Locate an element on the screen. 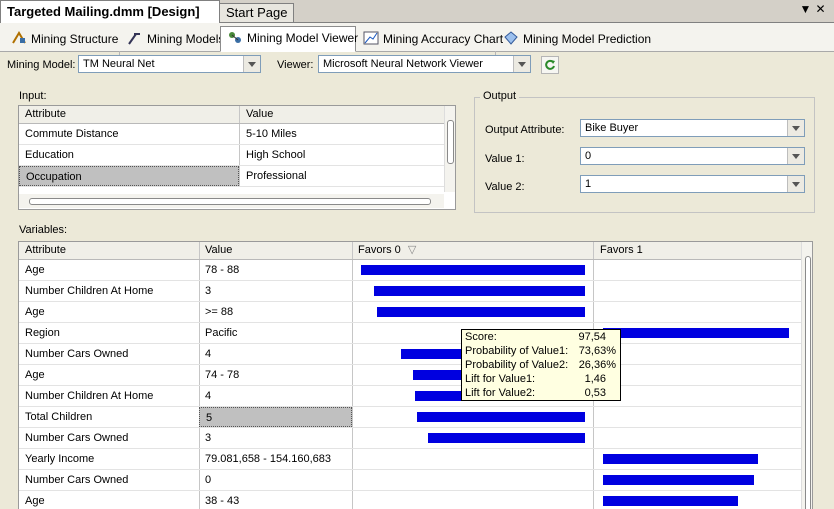 The width and height of the screenshot is (834, 509). tab-mining-accuracy-chart: Mining Accuracy Chart is located at coordinates (429, 39).